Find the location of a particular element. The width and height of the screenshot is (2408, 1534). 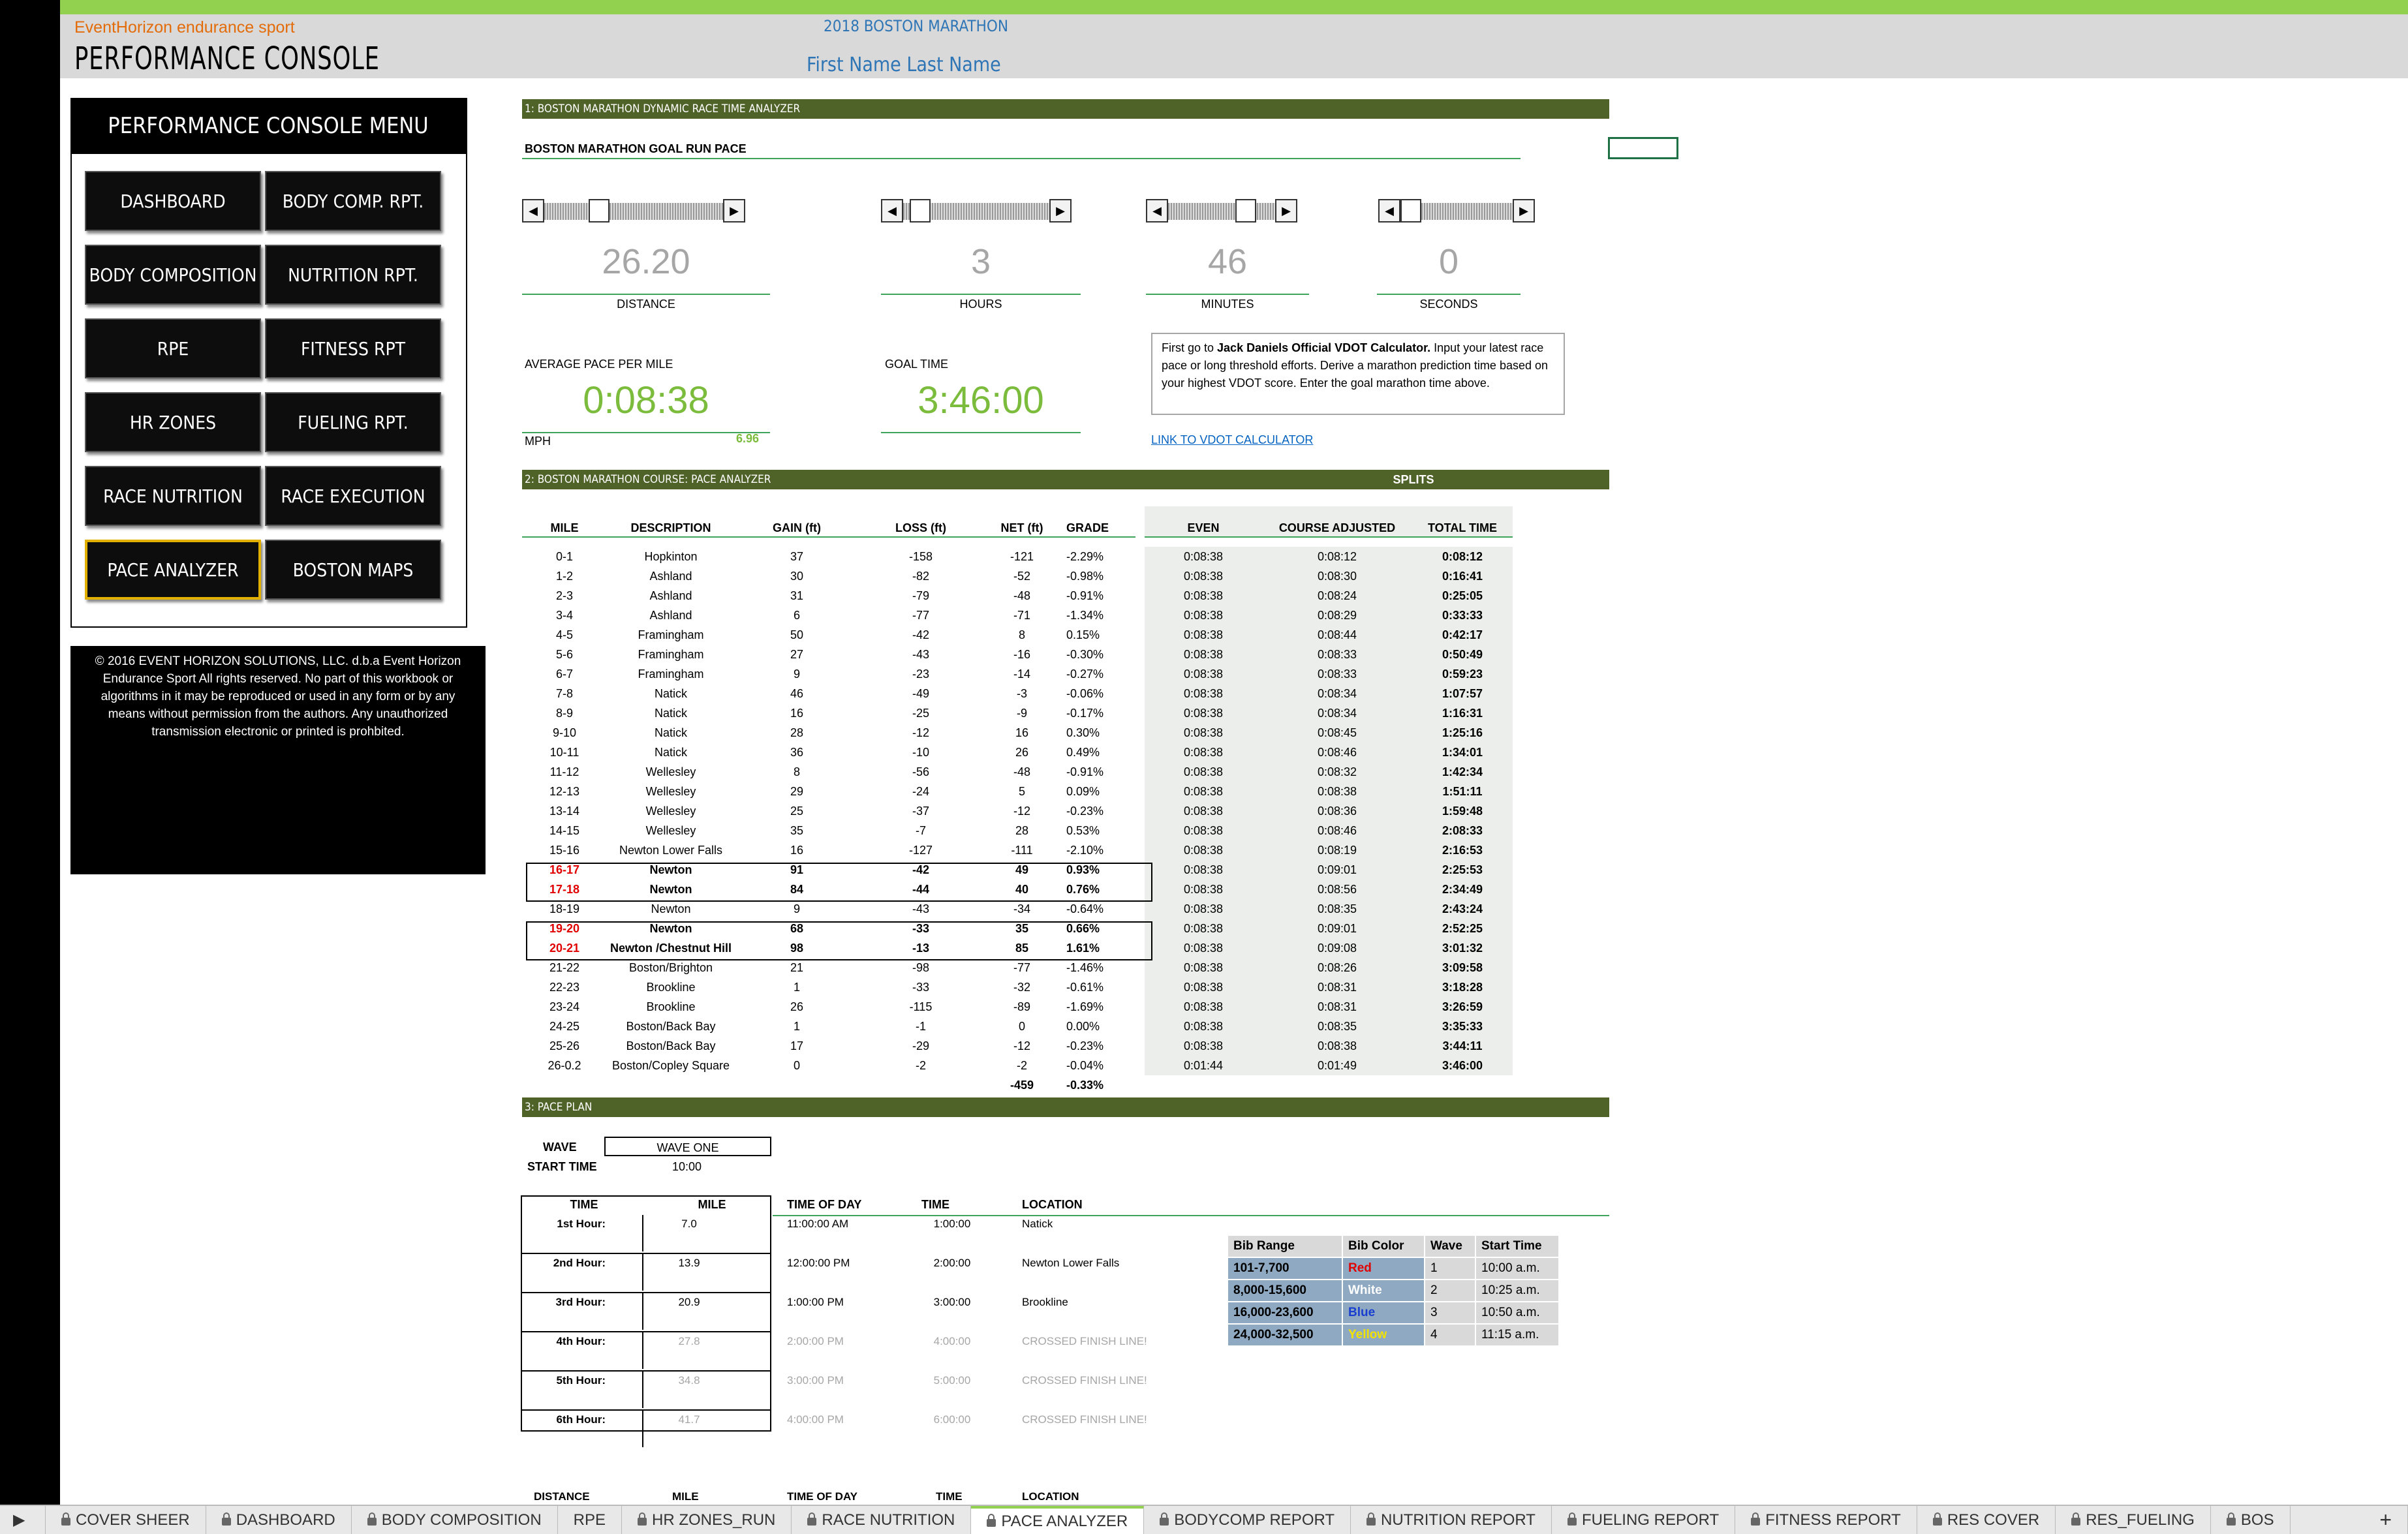

course-cell: Boston/Brighton is located at coordinates (670, 967).